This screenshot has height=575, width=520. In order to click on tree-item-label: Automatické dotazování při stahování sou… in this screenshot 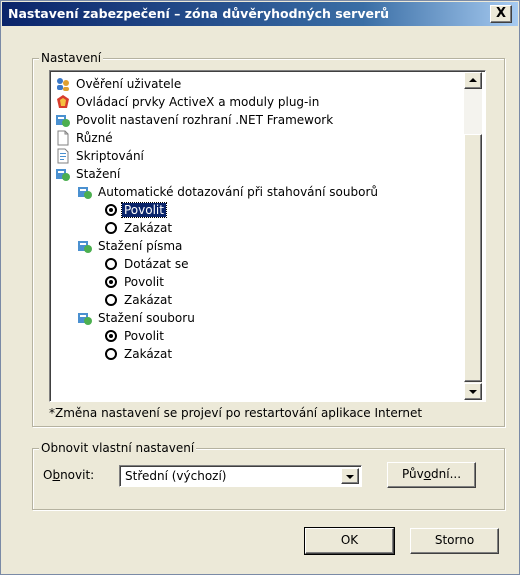, I will do `click(238, 192)`.